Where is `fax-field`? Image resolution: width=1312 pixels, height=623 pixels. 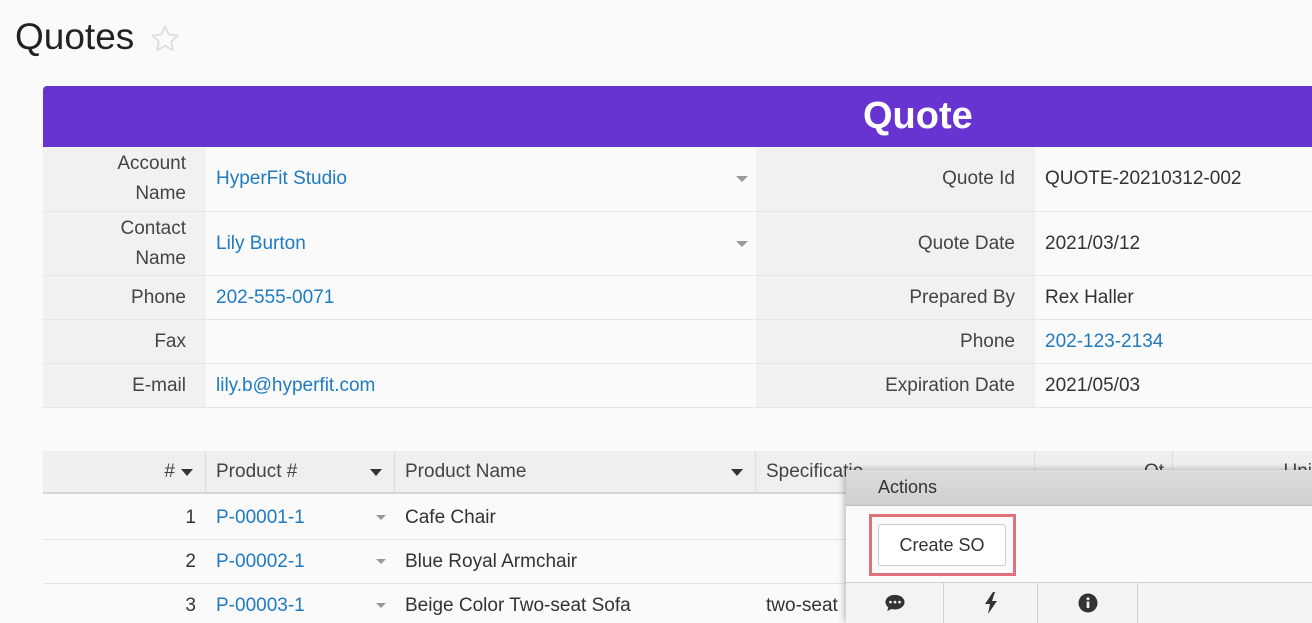 fax-field is located at coordinates (481, 341).